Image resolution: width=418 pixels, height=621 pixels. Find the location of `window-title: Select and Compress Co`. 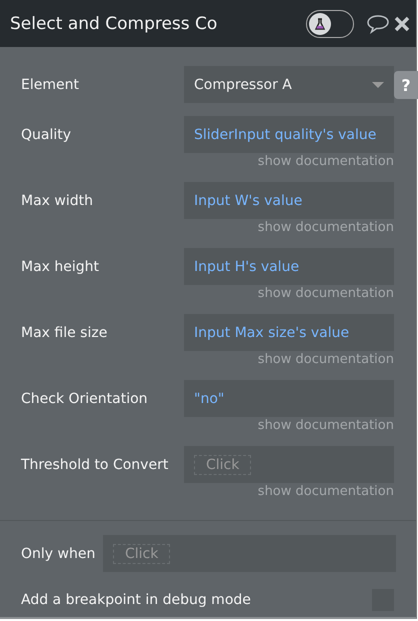

window-title: Select and Compress Co is located at coordinates (114, 24).